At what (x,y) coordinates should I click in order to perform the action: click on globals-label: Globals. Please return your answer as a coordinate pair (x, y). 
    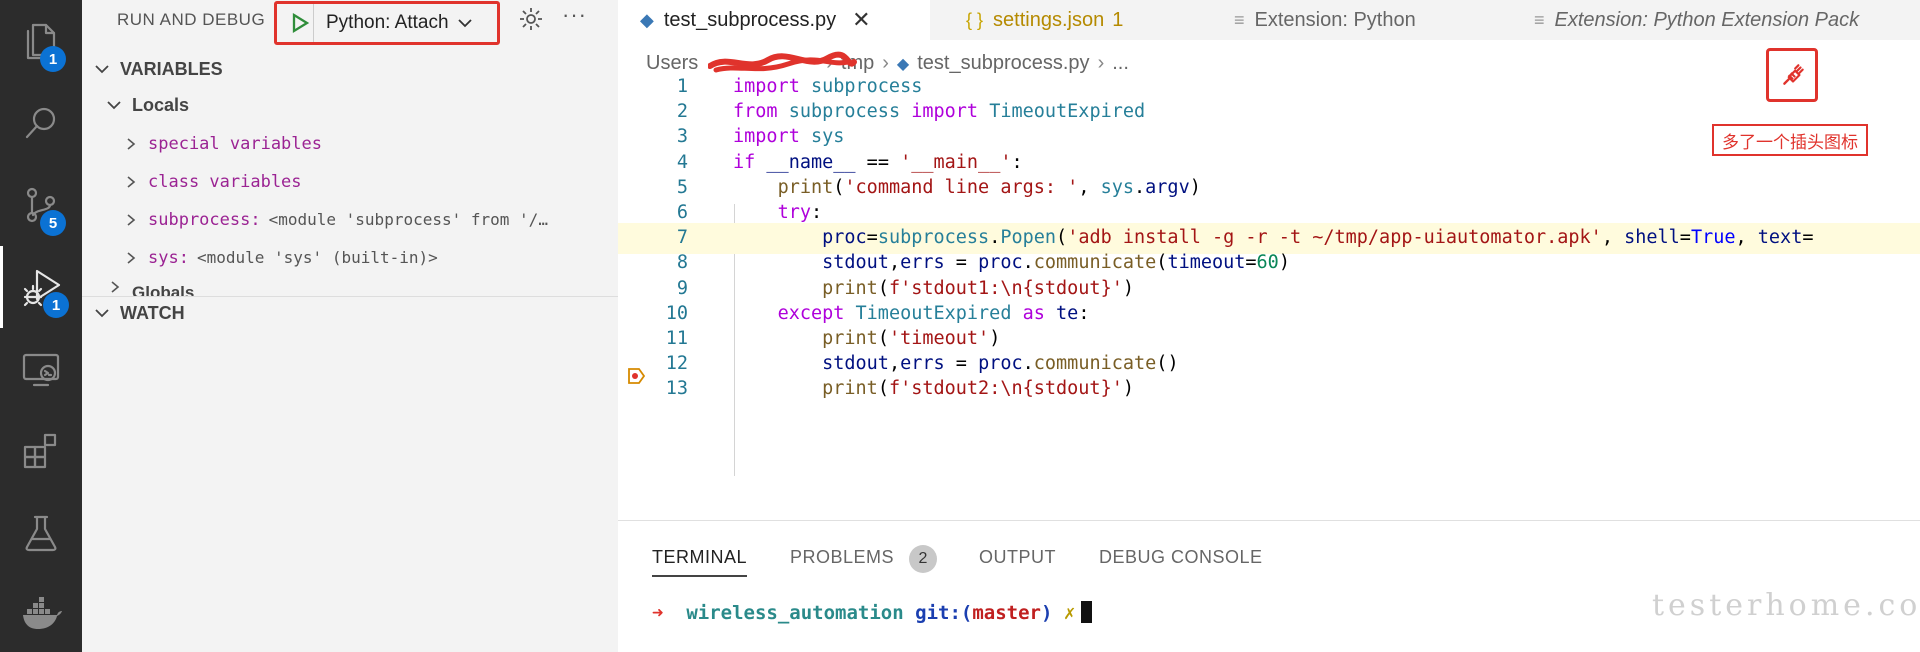
    Looking at the image, I should click on (163, 289).